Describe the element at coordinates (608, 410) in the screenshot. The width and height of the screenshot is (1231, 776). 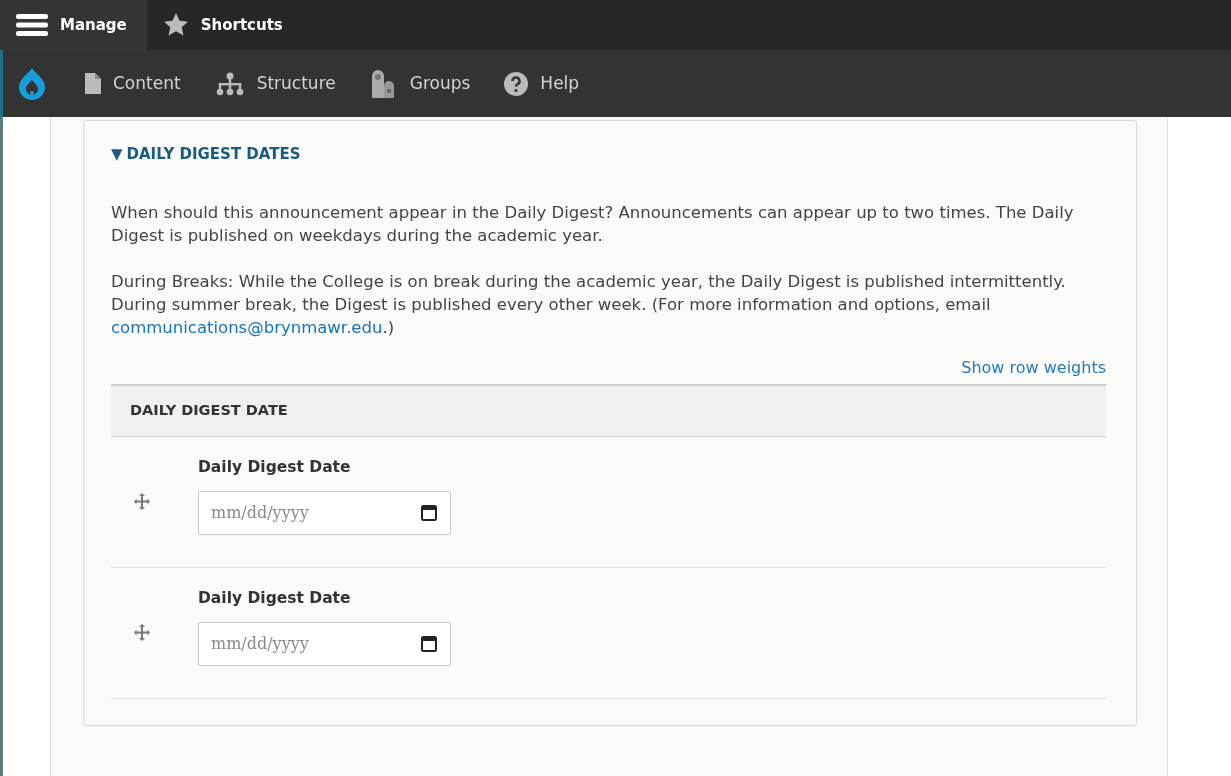
I see `table-header: DAILY DIGEST DATE` at that location.